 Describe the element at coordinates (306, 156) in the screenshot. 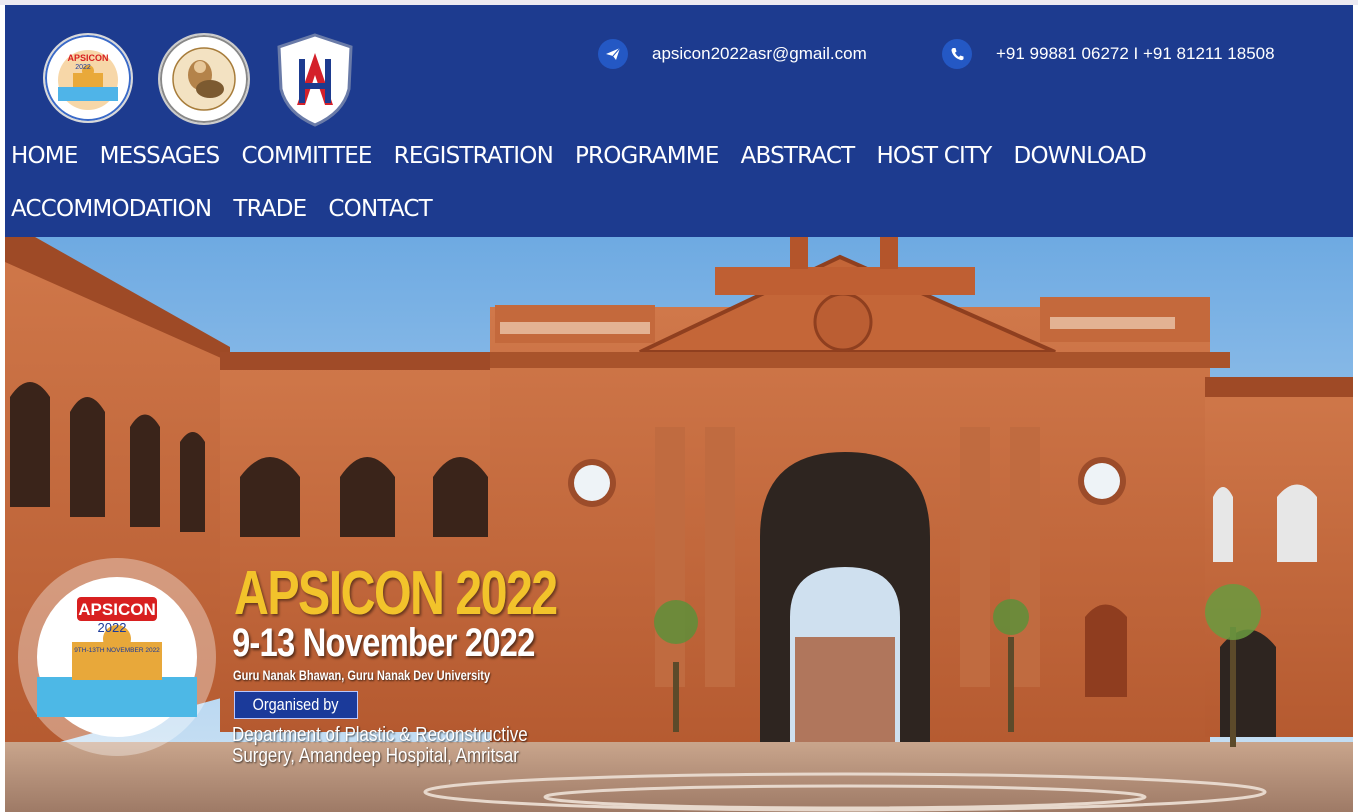

I see `nav-committee: COMMITTEE` at that location.